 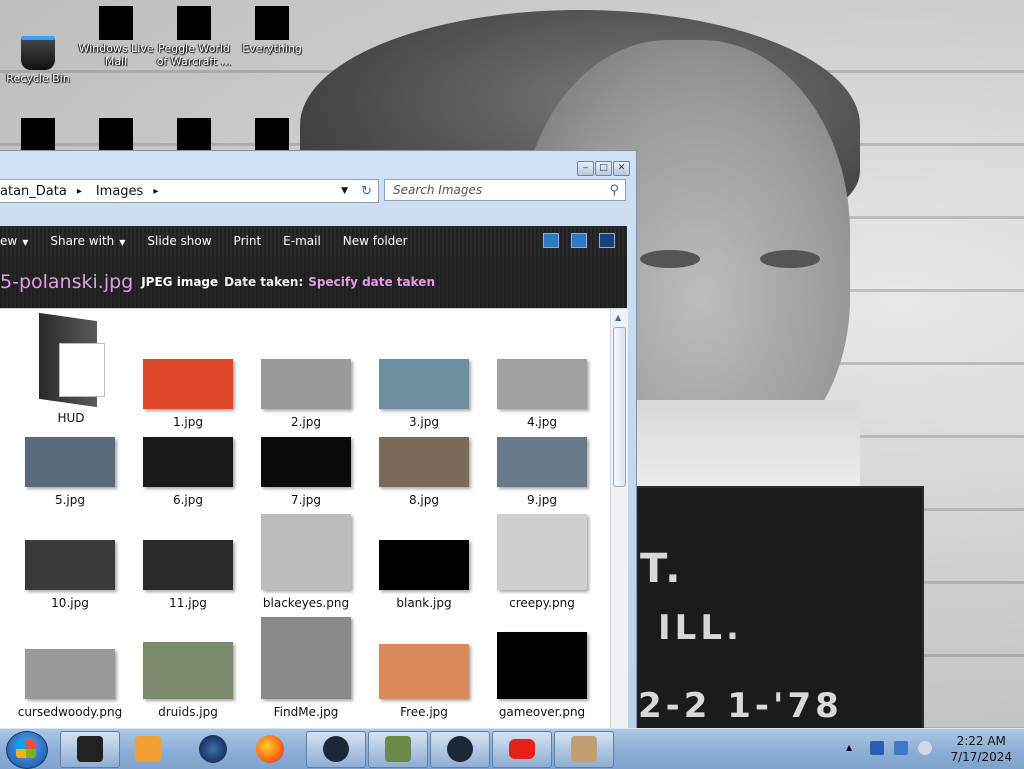 What do you see at coordinates (424, 394) in the screenshot?
I see `file-item: 3.jpg` at bounding box center [424, 394].